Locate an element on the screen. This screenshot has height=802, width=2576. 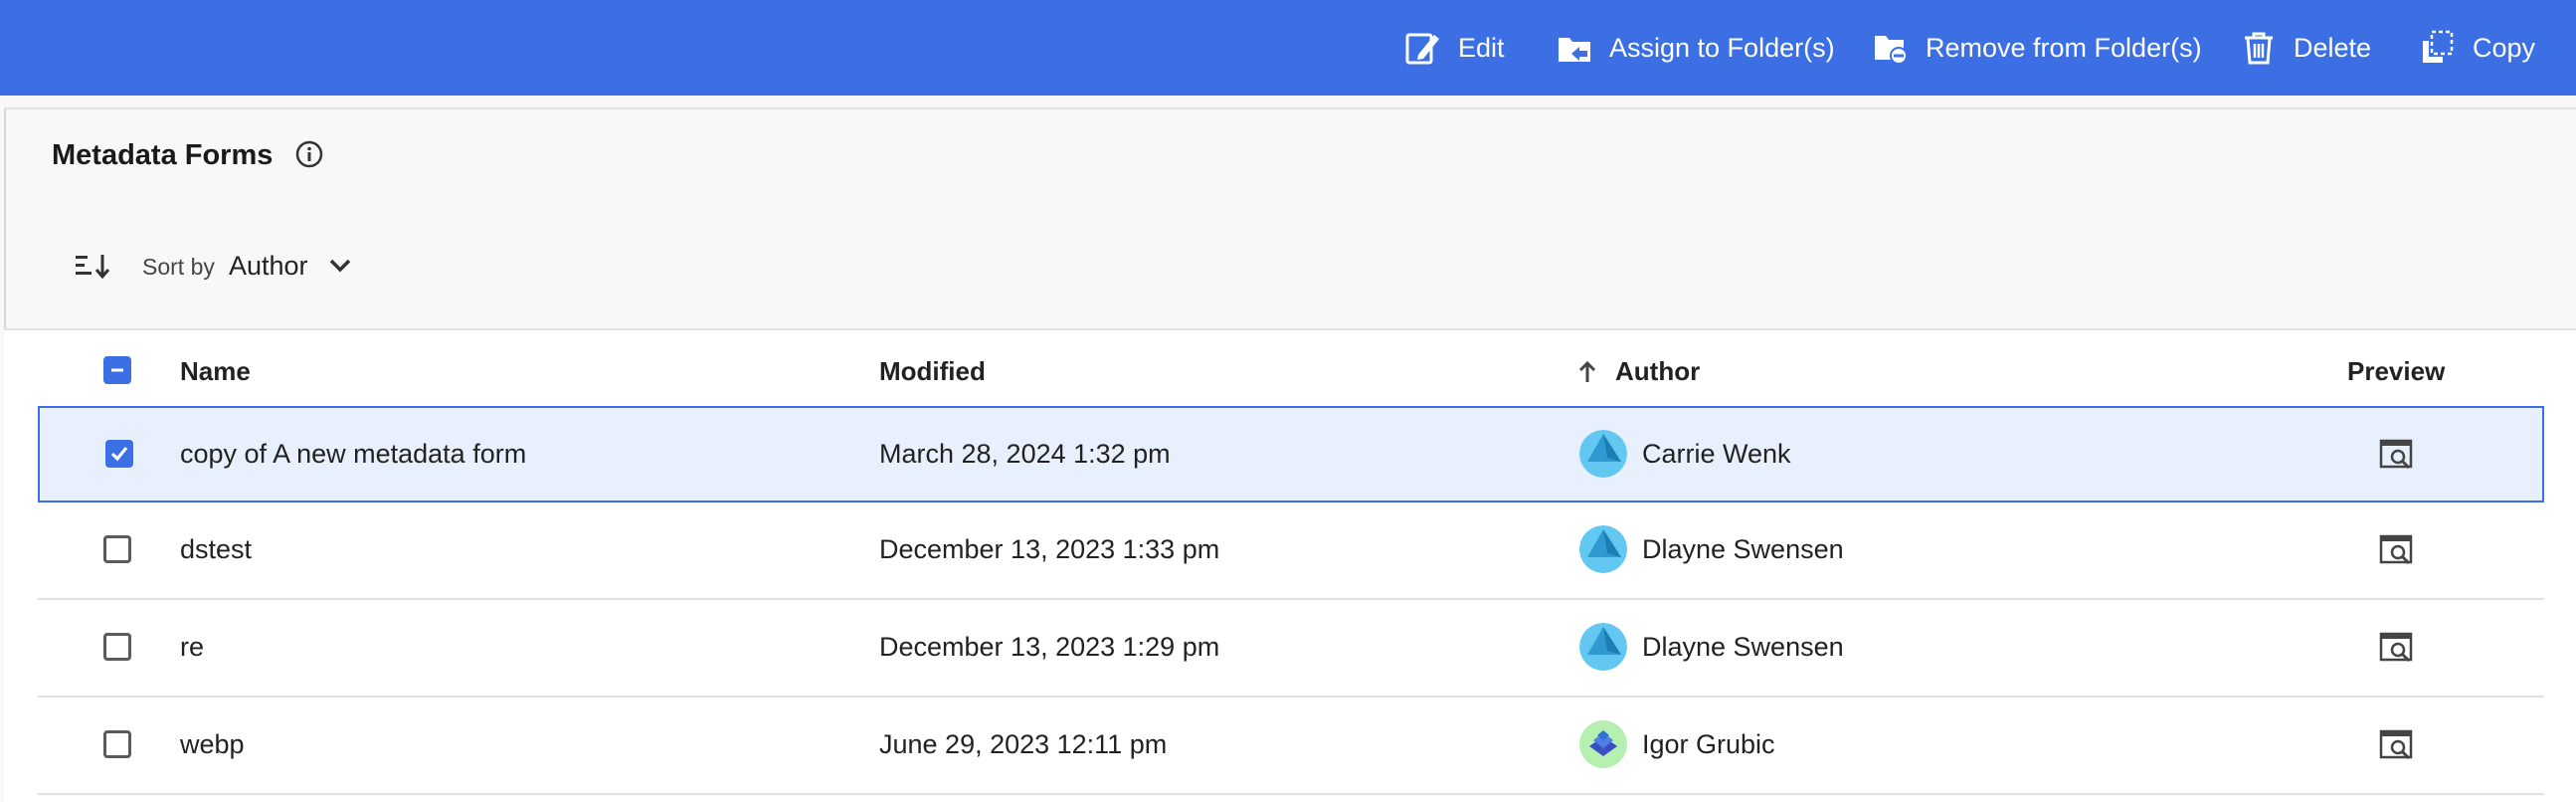
sort-ascending-icon is located at coordinates (1587, 372).